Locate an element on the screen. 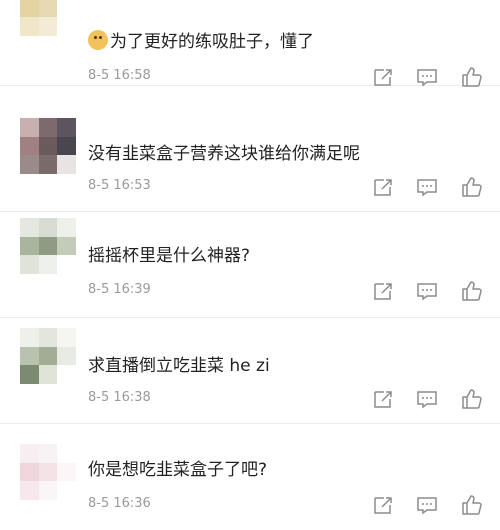  comment-time: 8-5 16:38 is located at coordinates (119, 397).